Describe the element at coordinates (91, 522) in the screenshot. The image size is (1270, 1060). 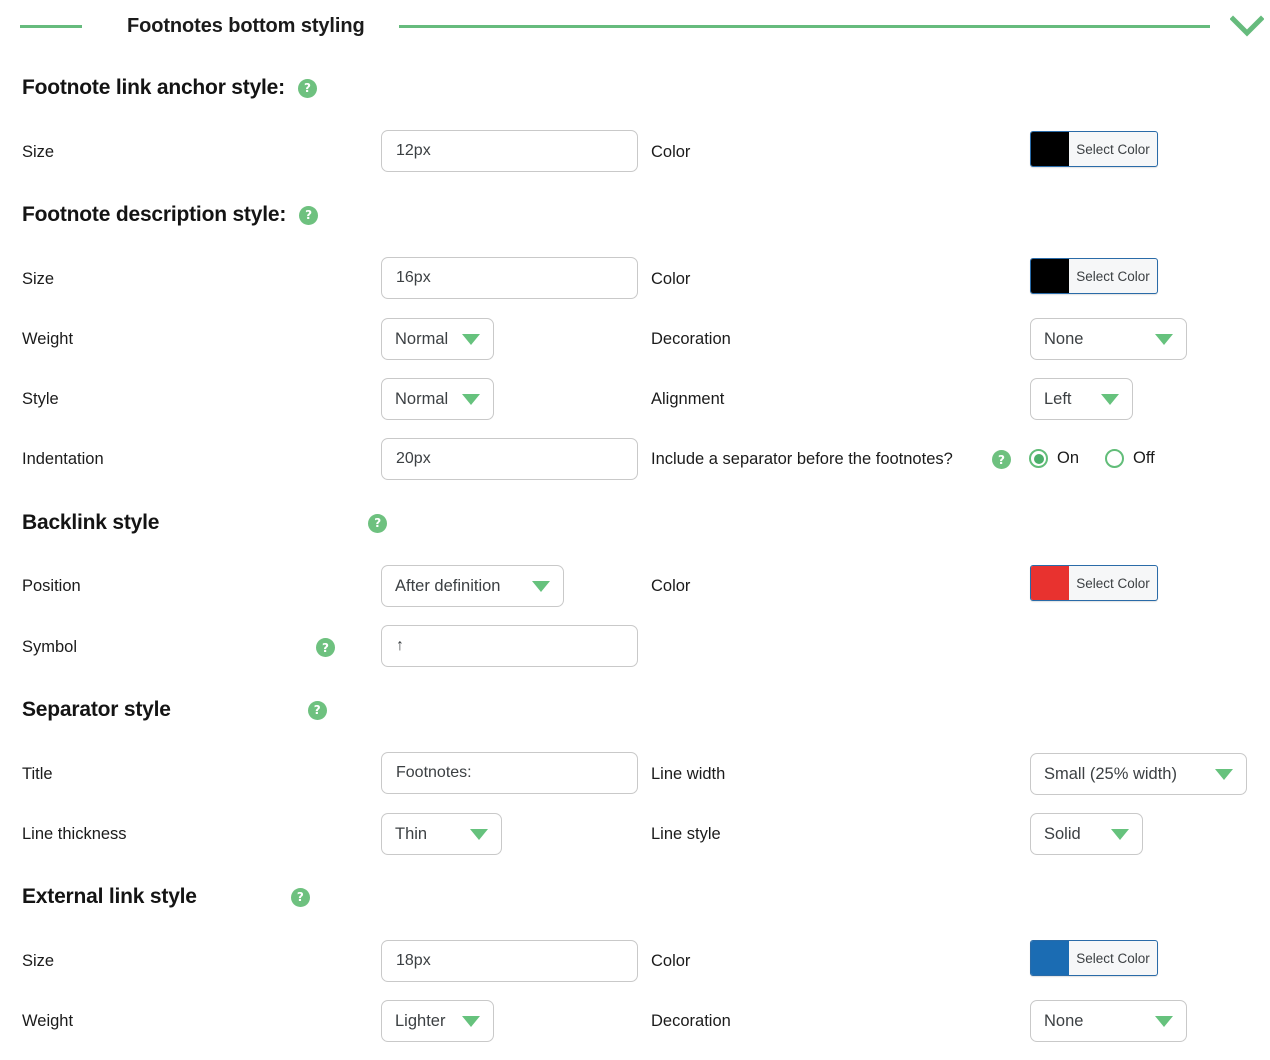
I see `group-heading-backlink-label: Backlink style` at that location.